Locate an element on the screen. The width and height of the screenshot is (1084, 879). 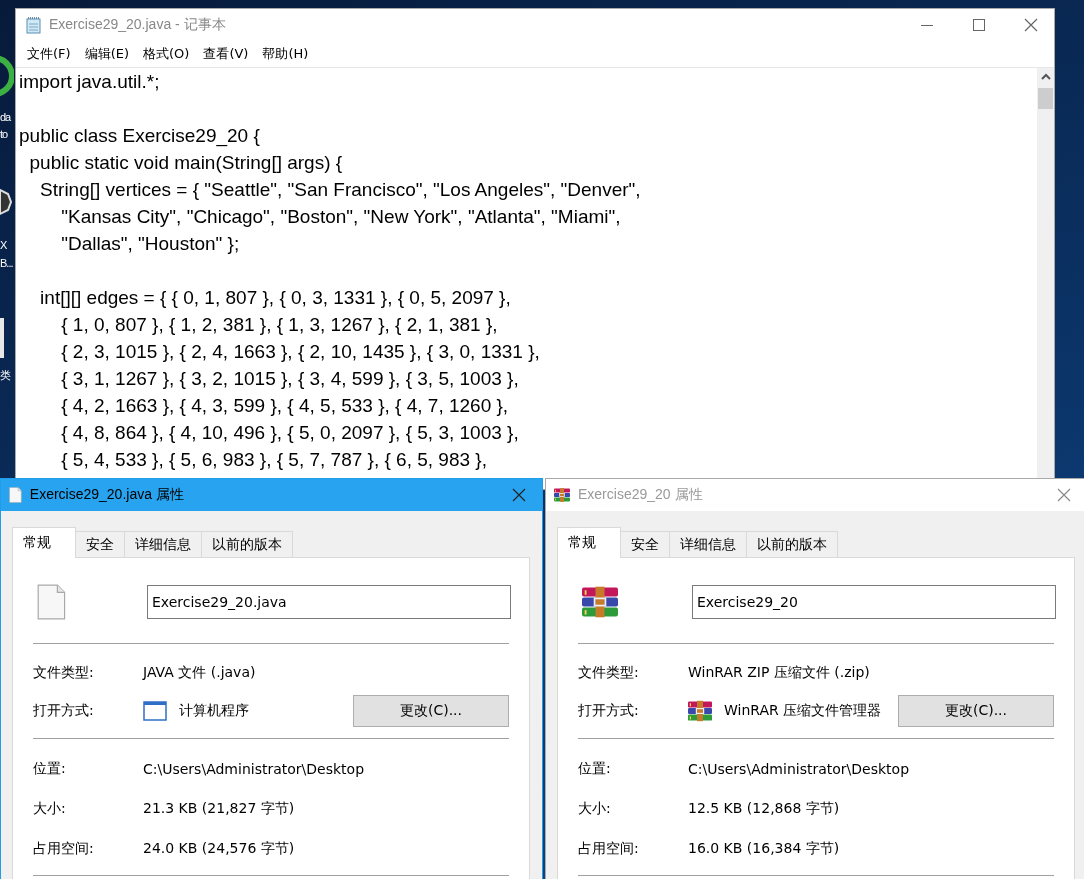
window-title: Exercise29_20.java - 记事本 is located at coordinates (137, 25).